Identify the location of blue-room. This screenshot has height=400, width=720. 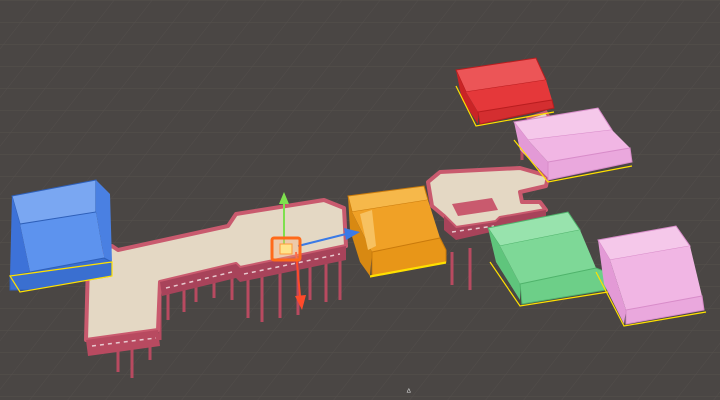
(60, 236).